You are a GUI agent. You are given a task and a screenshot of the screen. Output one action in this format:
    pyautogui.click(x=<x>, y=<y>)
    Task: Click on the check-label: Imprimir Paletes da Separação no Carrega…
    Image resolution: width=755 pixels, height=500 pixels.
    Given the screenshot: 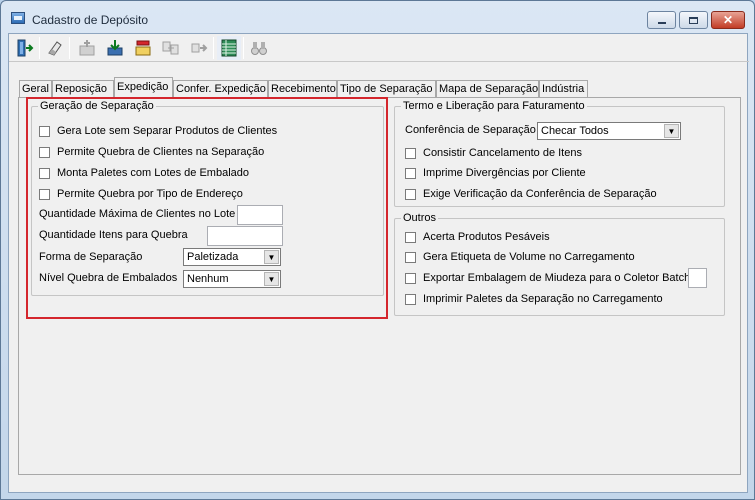 What is the action you would take?
    pyautogui.click(x=543, y=299)
    